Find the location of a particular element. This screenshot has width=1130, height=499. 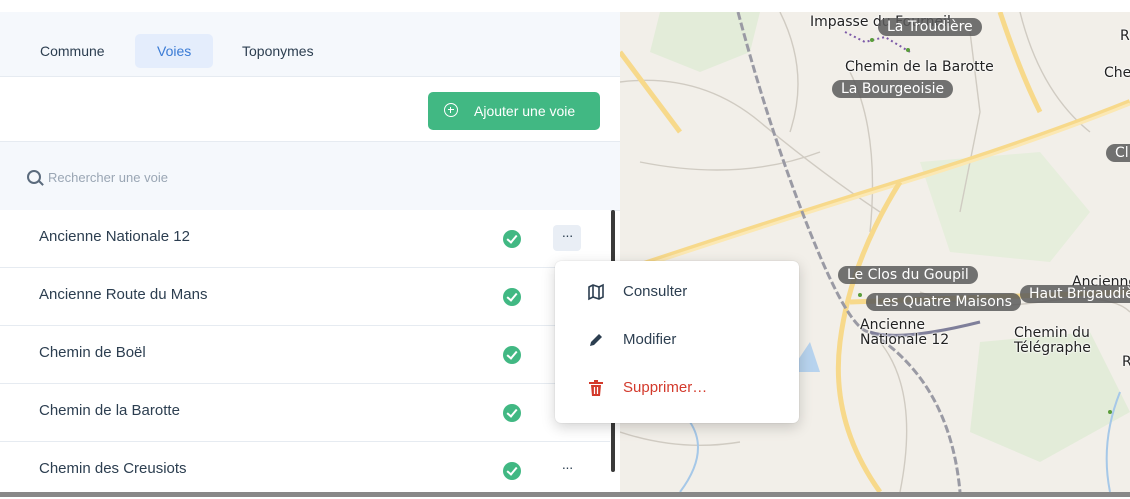

bottom-bar is located at coordinates (565, 494).